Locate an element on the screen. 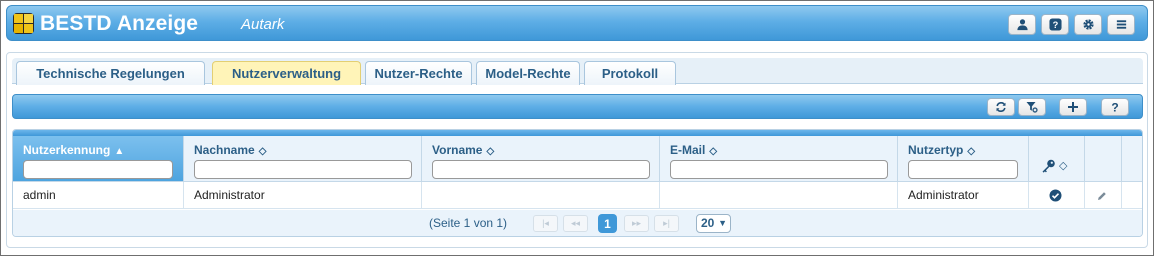 The height and width of the screenshot is (256, 1154). app-header: BESTD Anzeige Autark ? is located at coordinates (577, 23).